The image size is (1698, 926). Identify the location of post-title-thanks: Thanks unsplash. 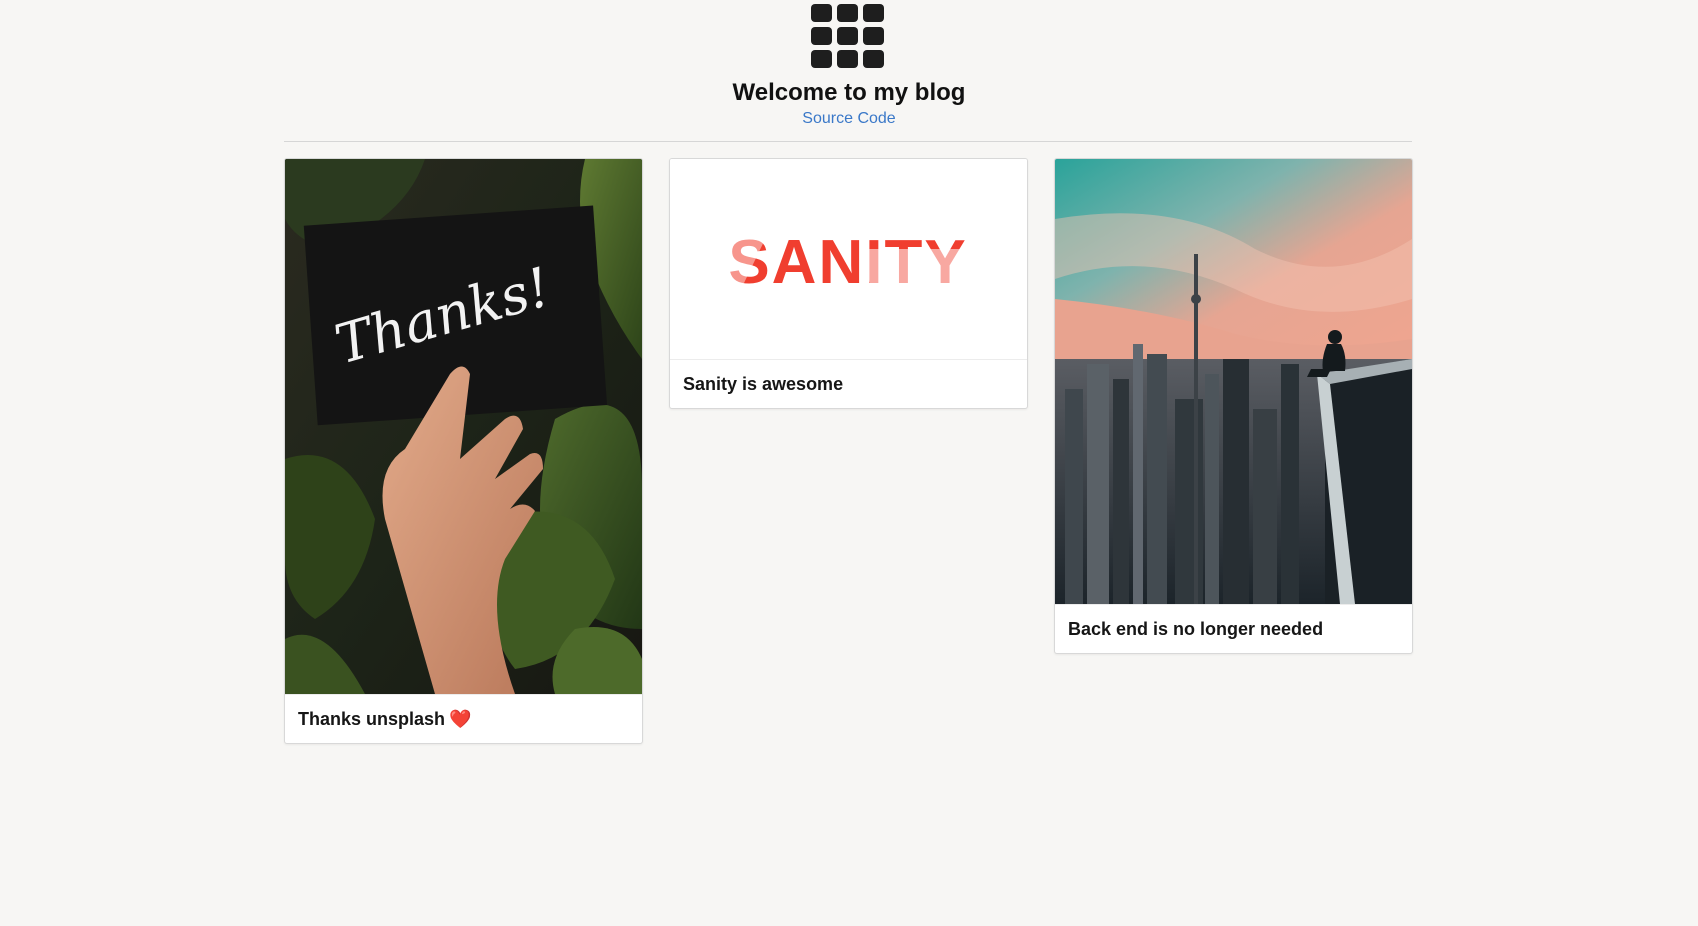
(371, 719).